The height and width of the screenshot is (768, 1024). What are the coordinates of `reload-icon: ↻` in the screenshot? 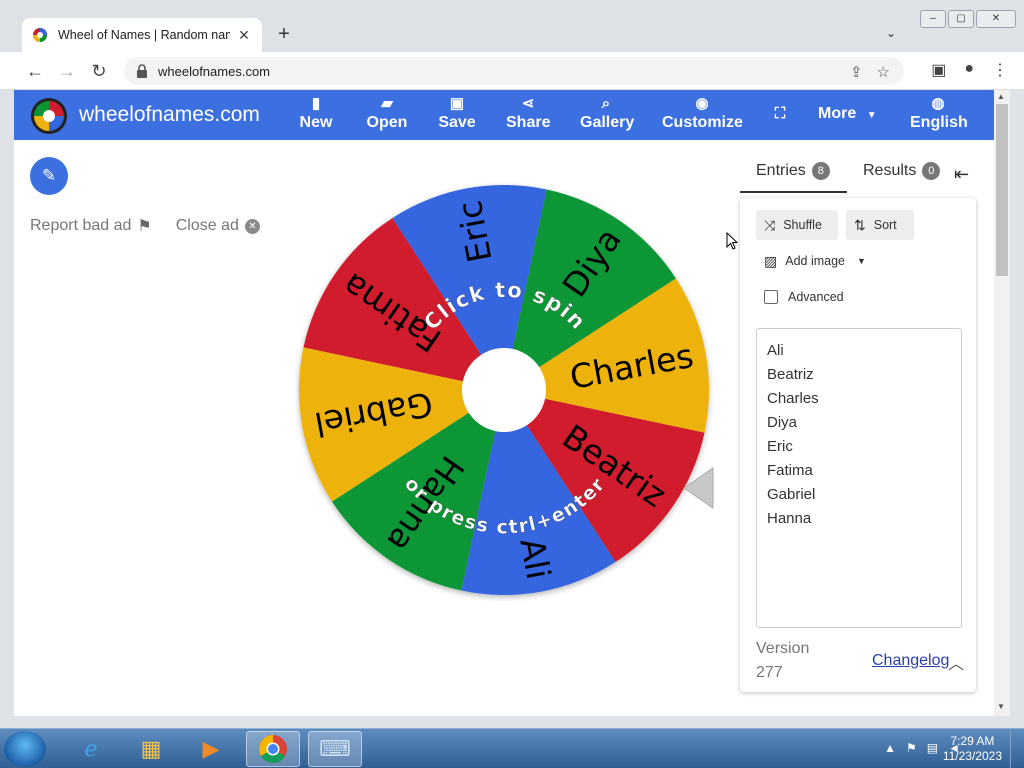 It's located at (99, 71).